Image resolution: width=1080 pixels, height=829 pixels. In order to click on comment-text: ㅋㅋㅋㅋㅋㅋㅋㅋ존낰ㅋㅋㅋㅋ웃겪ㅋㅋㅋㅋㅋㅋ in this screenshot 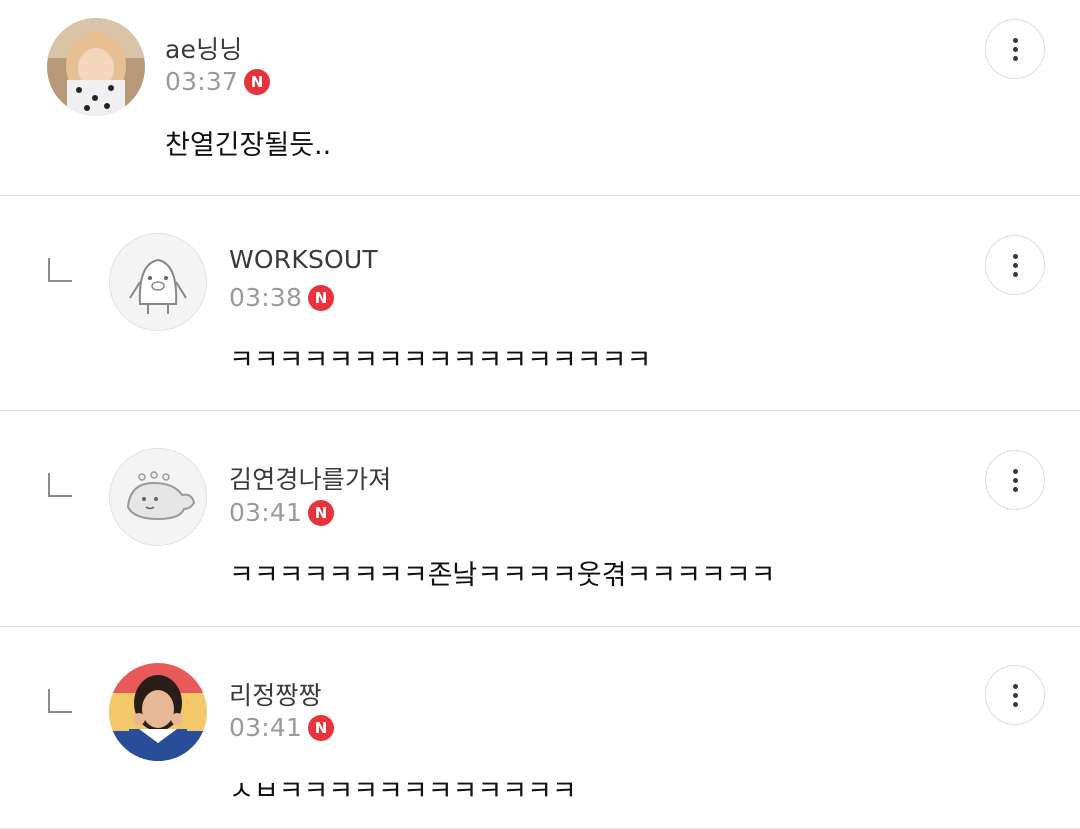, I will do `click(502, 575)`.